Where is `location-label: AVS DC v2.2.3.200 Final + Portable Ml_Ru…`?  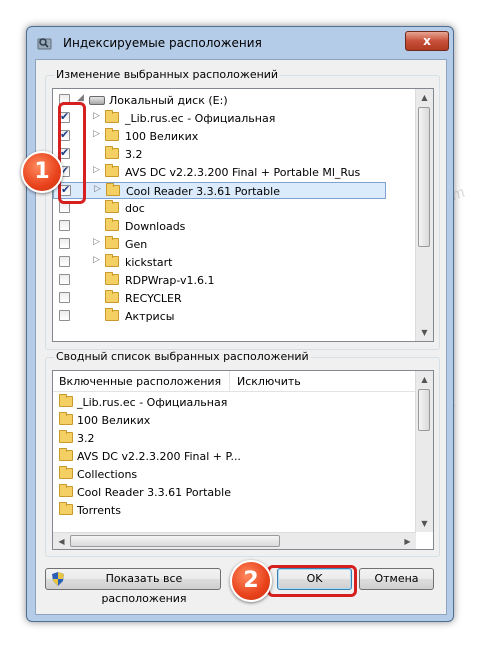 location-label: AVS DC v2.2.3.200 Final + Portable Ml_Ru… is located at coordinates (243, 172).